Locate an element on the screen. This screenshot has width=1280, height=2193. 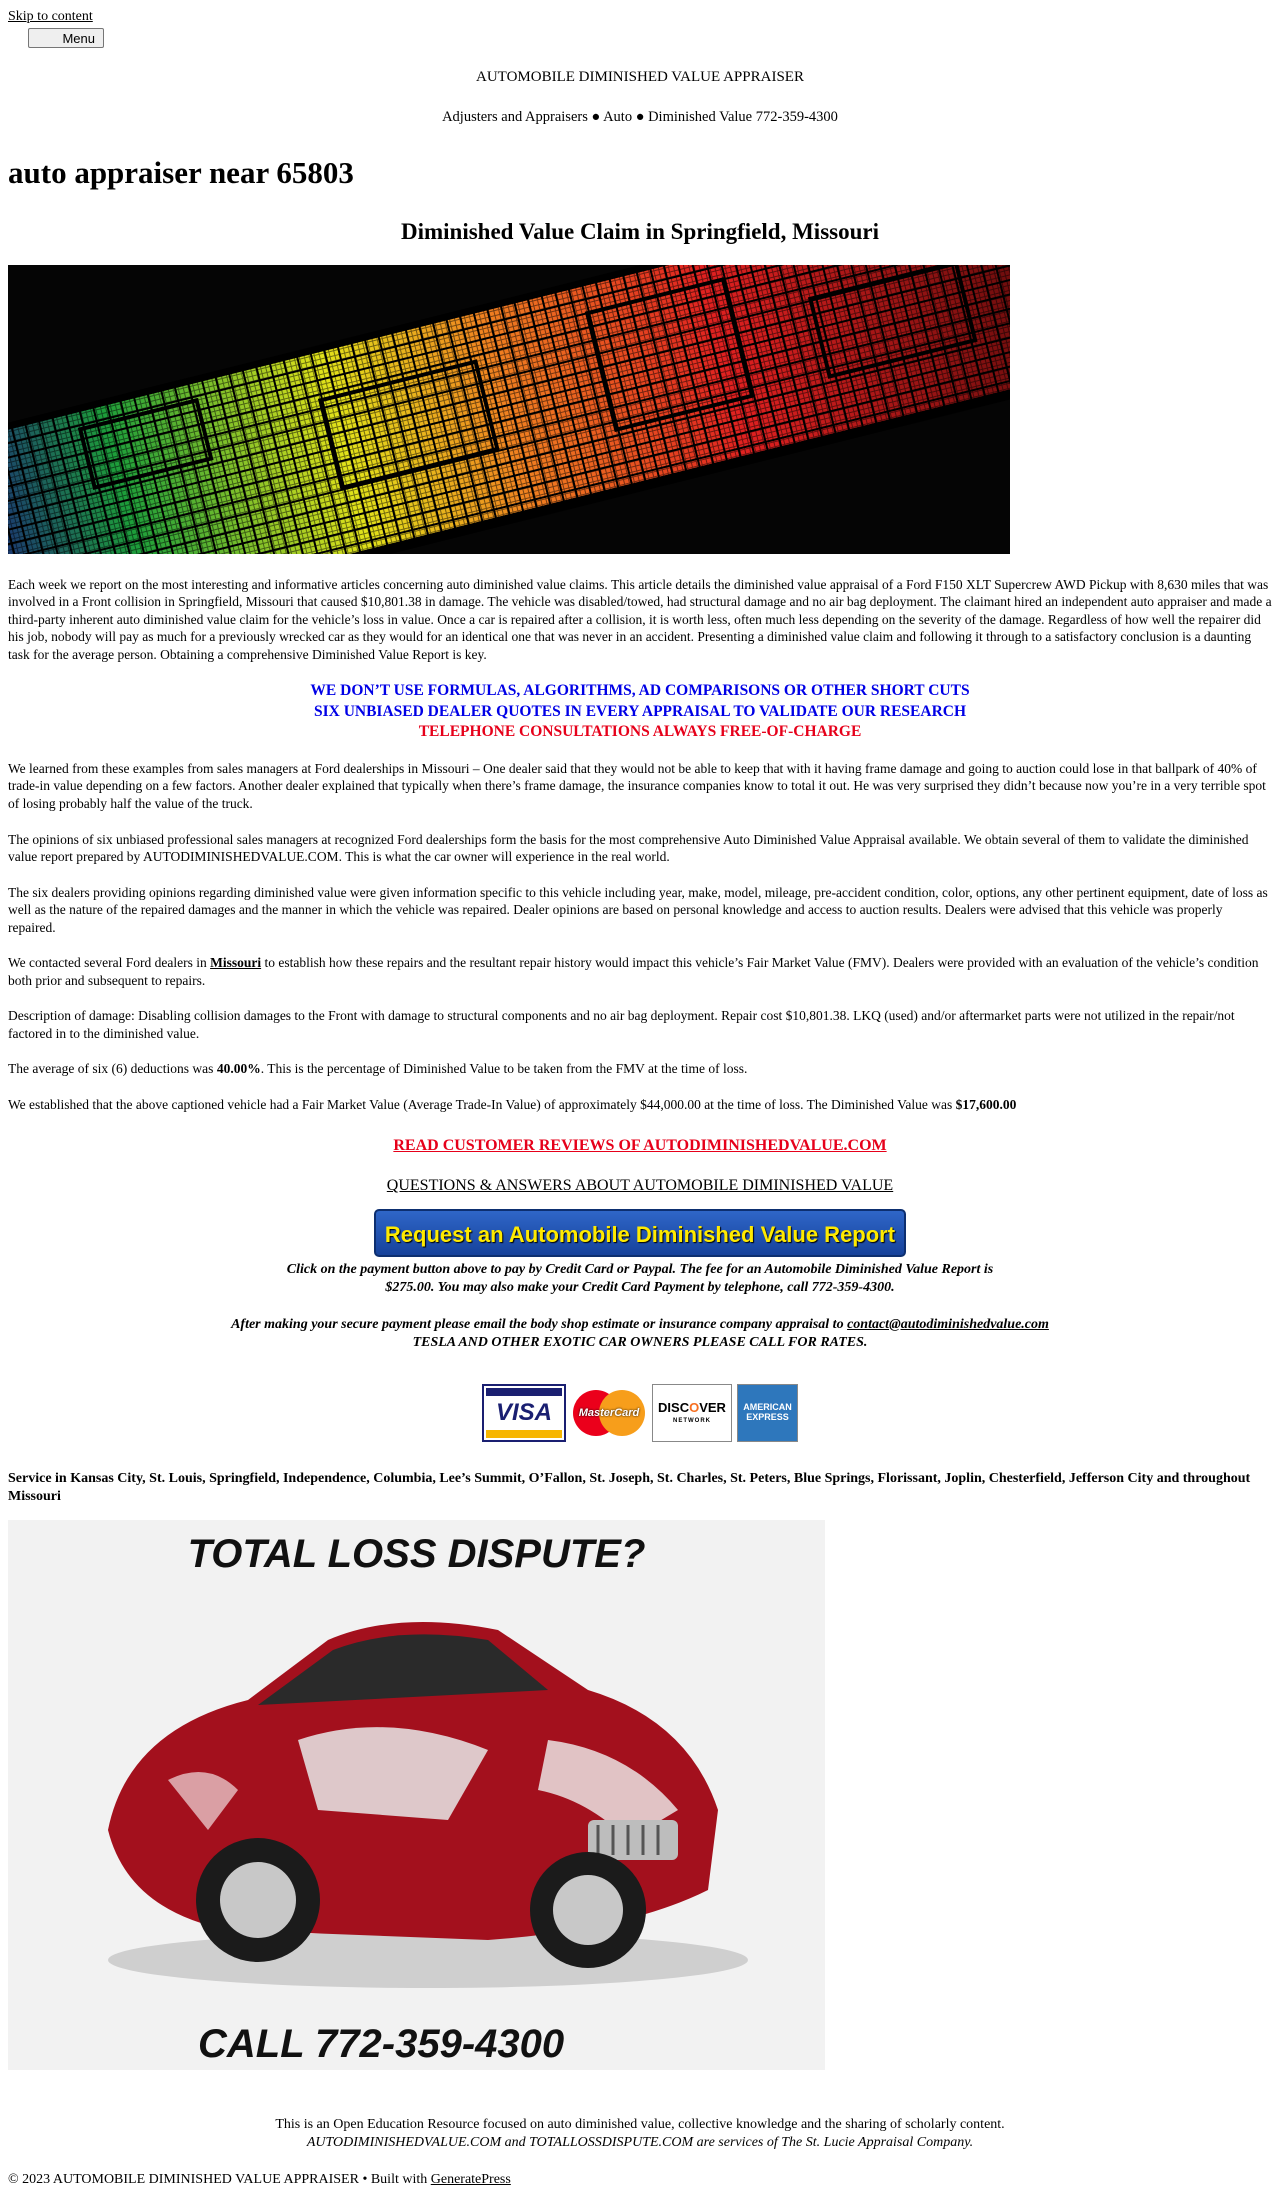
wrecked-car-illustration is located at coordinates (428, 1805).